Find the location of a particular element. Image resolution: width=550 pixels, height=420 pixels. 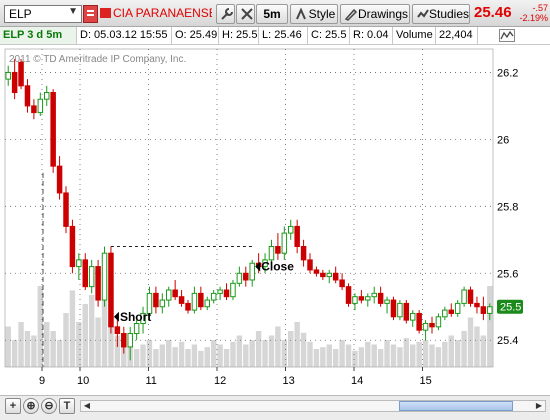

settings-tool-button is located at coordinates (245, 14).